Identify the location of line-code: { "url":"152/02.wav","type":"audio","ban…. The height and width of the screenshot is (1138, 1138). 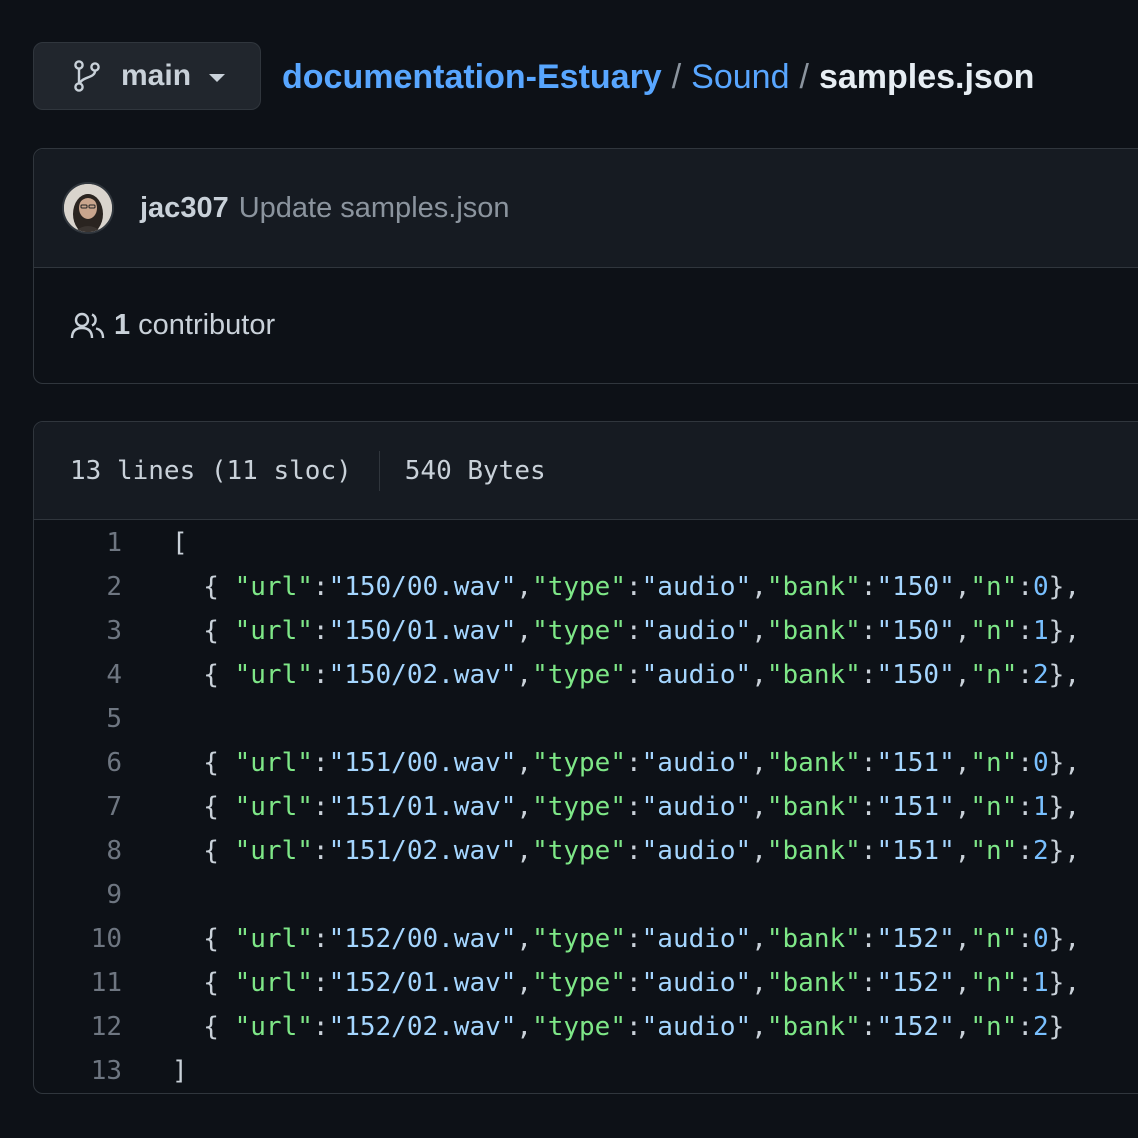
(618, 1027).